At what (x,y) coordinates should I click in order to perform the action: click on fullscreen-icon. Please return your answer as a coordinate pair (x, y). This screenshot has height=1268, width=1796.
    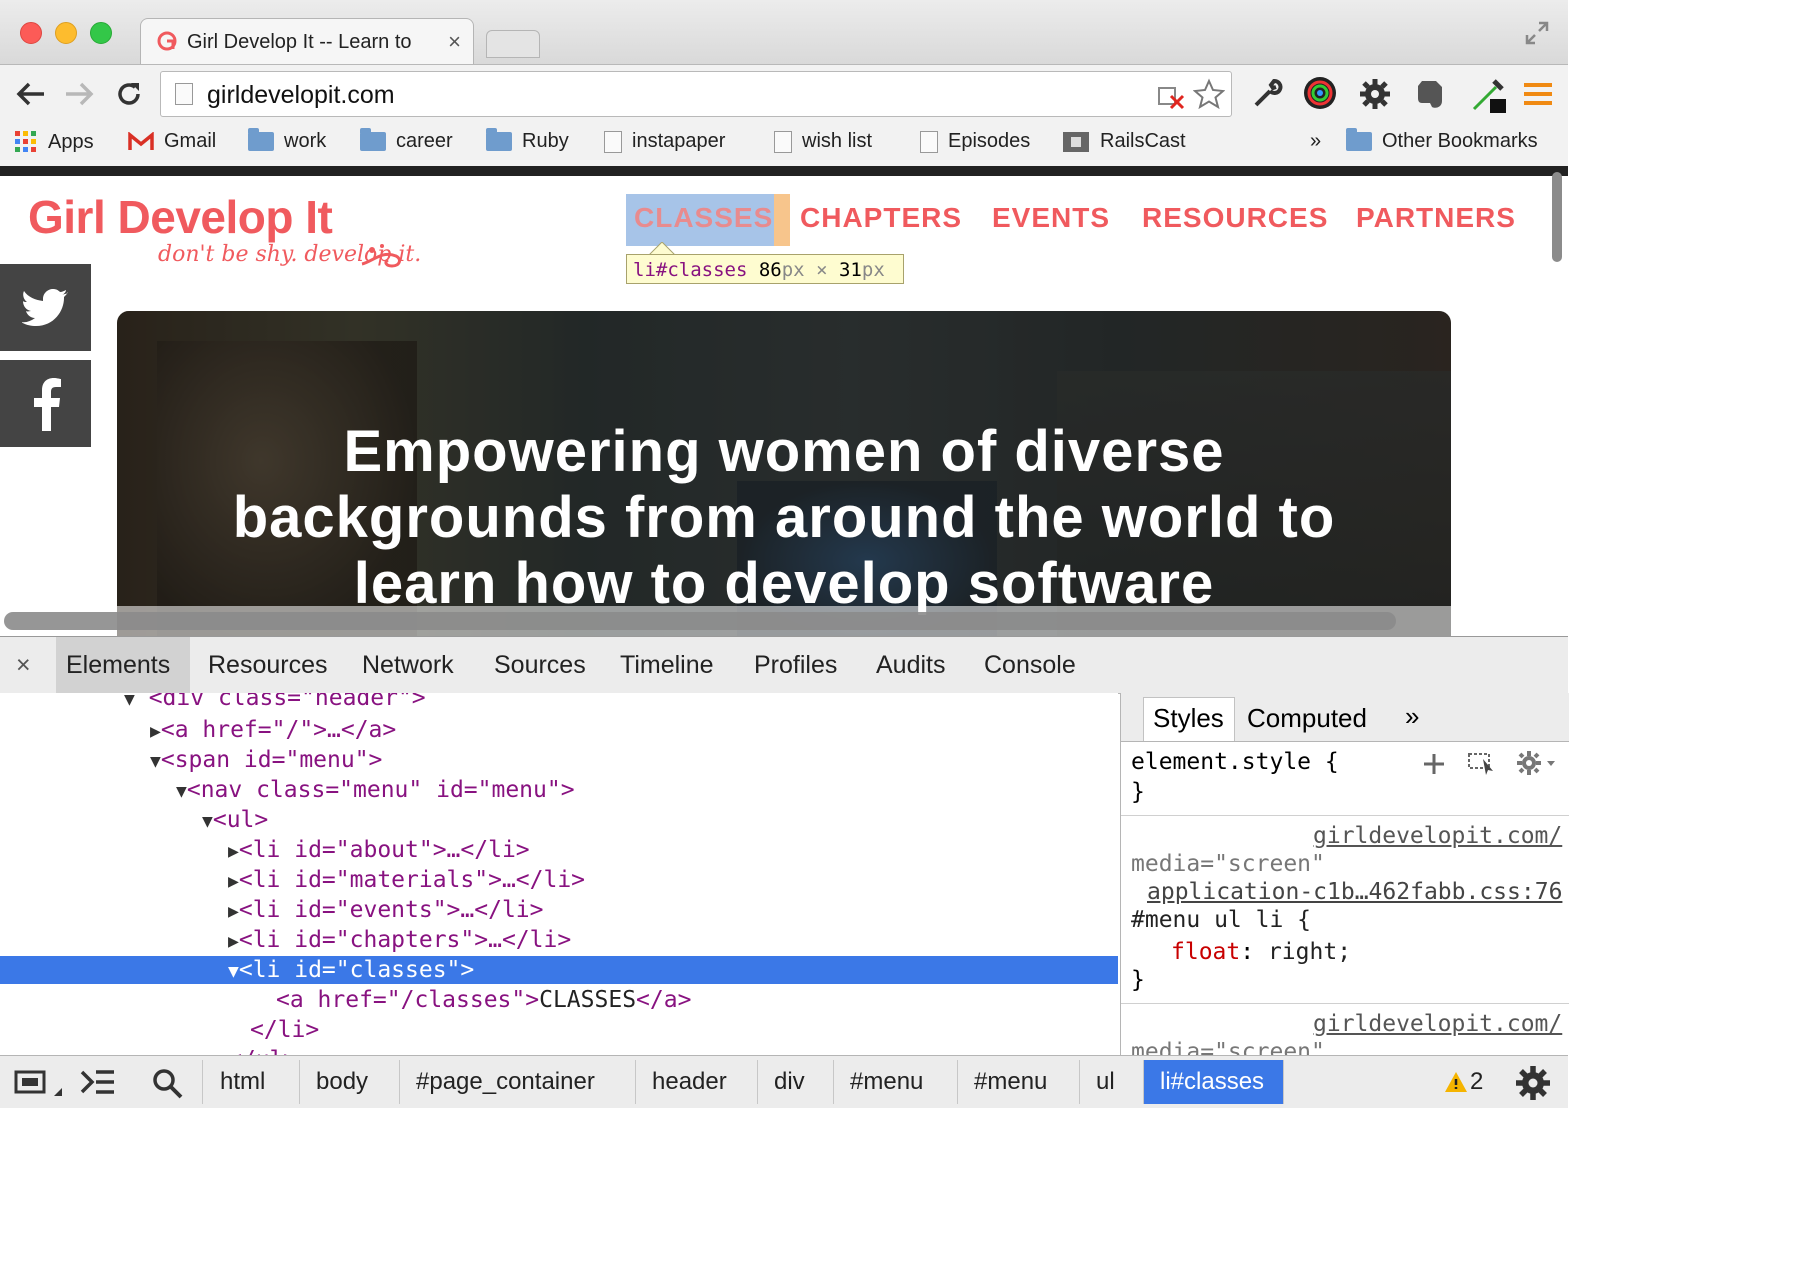
    Looking at the image, I should click on (1537, 33).